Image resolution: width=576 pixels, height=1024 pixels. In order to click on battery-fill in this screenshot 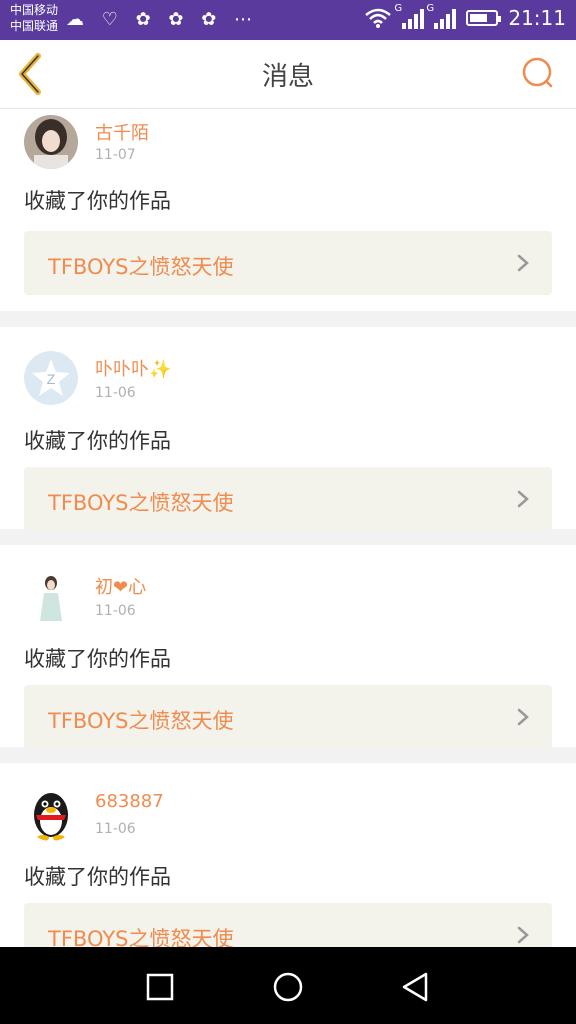, I will do `click(479, 18)`.